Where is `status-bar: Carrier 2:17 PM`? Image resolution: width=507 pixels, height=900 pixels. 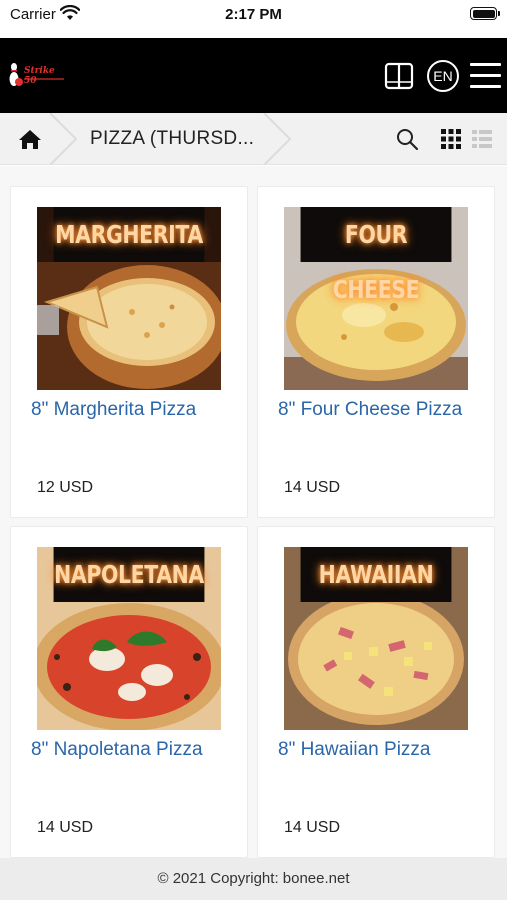
status-bar: Carrier 2:17 PM is located at coordinates (253, 19).